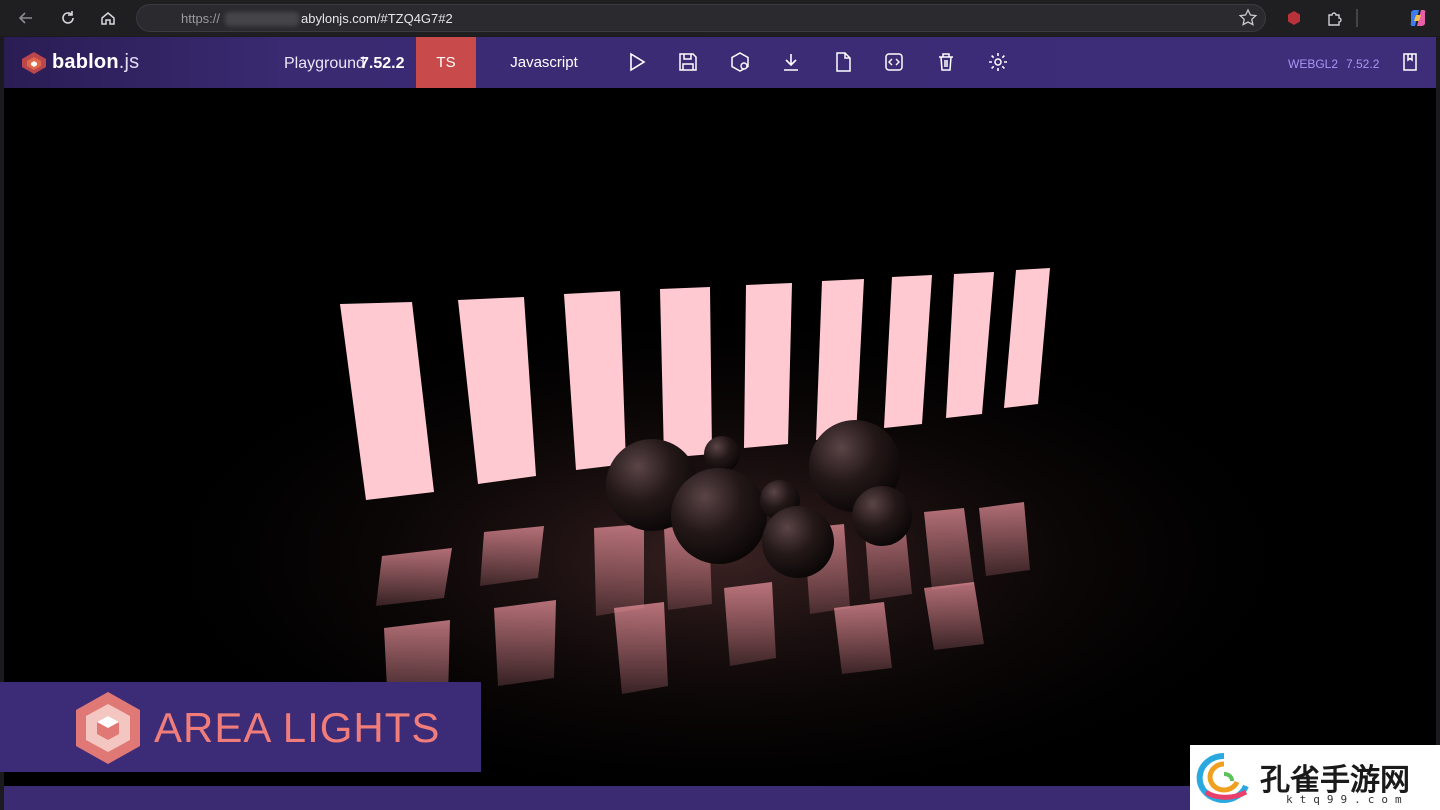  I want to click on extension-icon, so click(1294, 18).